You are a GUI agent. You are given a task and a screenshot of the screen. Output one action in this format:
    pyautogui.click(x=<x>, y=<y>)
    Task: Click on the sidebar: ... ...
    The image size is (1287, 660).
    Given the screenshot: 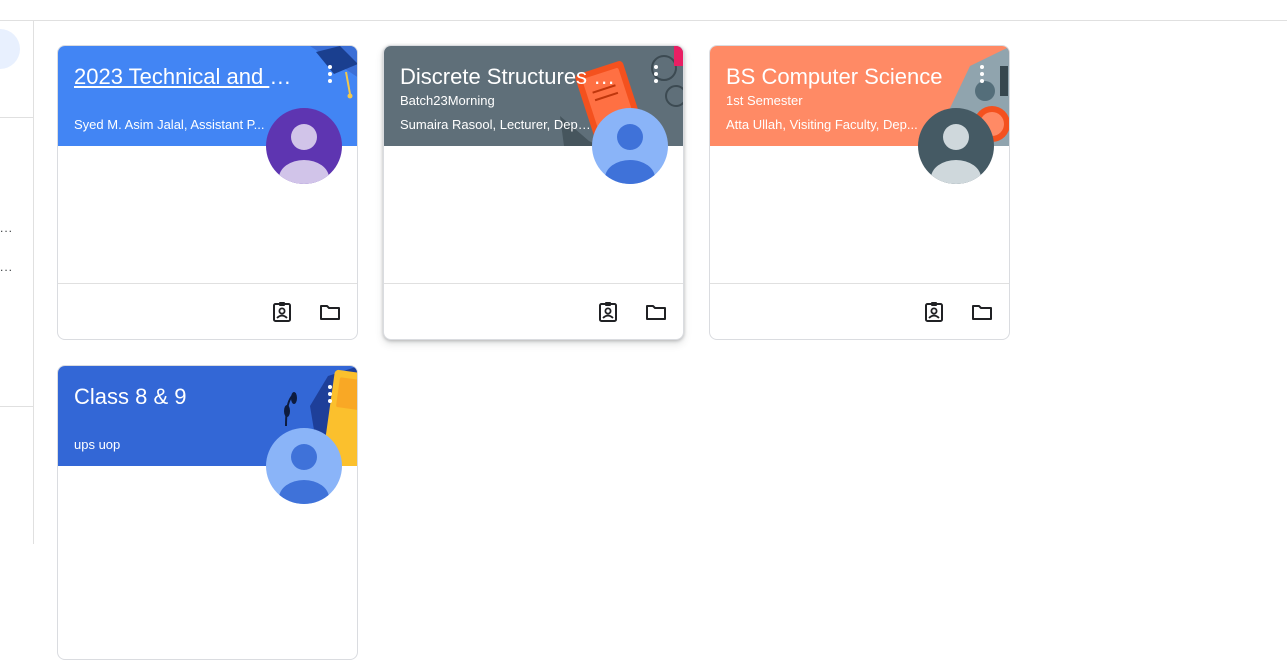 What is the action you would take?
    pyautogui.click(x=17, y=282)
    